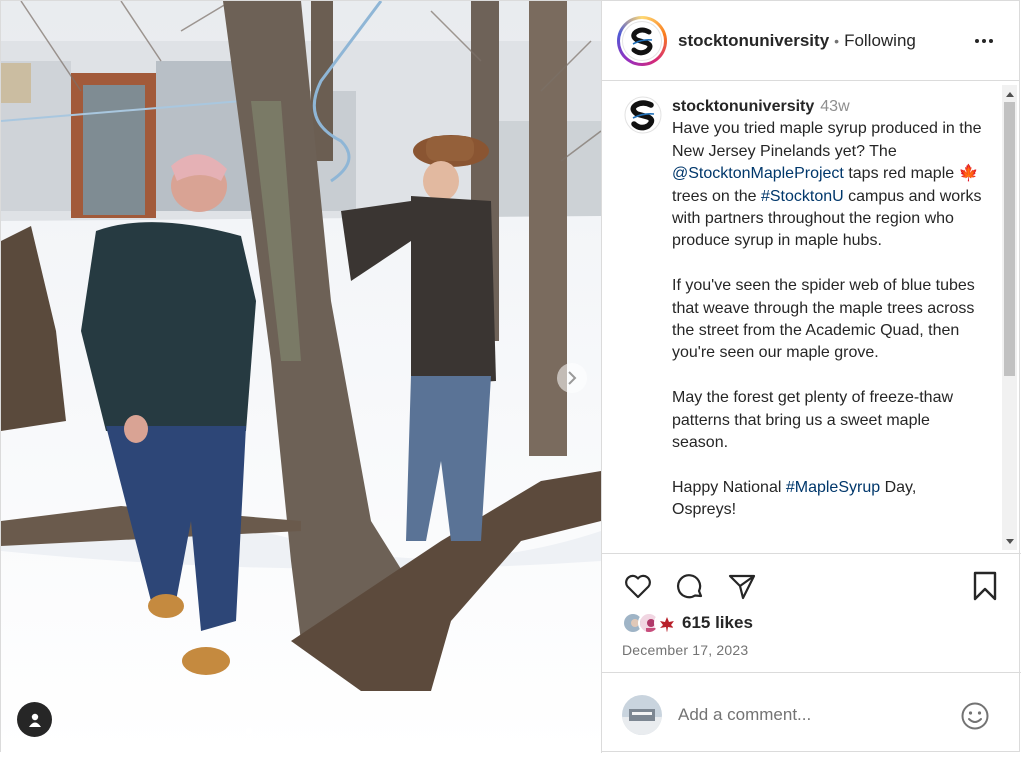 The width and height of the screenshot is (1027, 761). I want to click on arrow-down-icon, so click(1009, 541).